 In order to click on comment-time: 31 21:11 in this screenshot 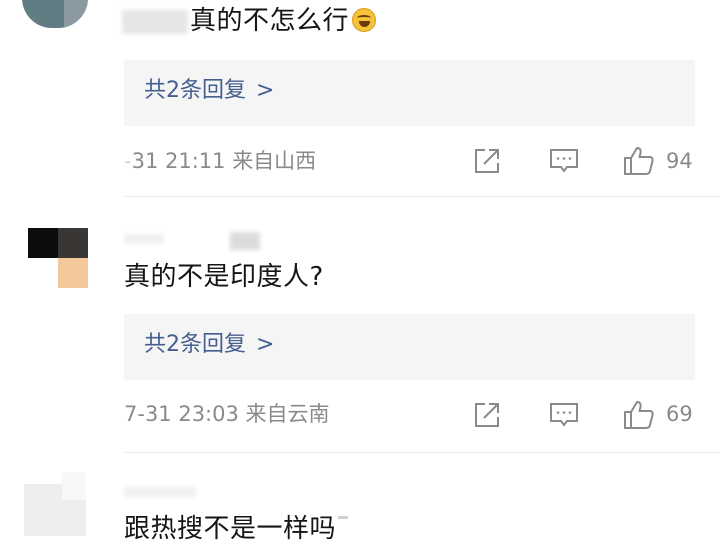, I will do `click(178, 161)`.